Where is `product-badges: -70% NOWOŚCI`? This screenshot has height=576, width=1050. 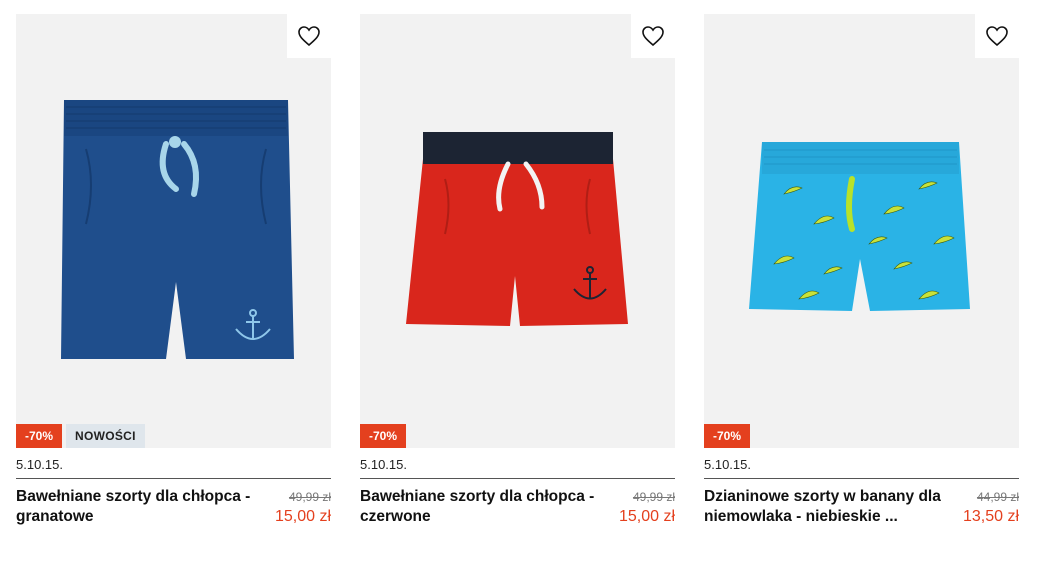
product-badges: -70% NOWOŚCI is located at coordinates (80, 436).